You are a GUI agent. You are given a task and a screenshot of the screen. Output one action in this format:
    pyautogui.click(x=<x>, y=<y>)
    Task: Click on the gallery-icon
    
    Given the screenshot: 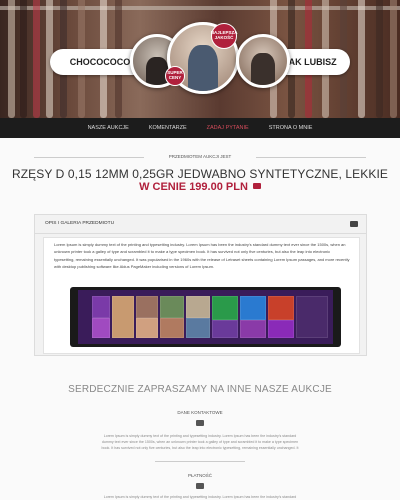 What is the action you would take?
    pyautogui.click(x=354, y=224)
    